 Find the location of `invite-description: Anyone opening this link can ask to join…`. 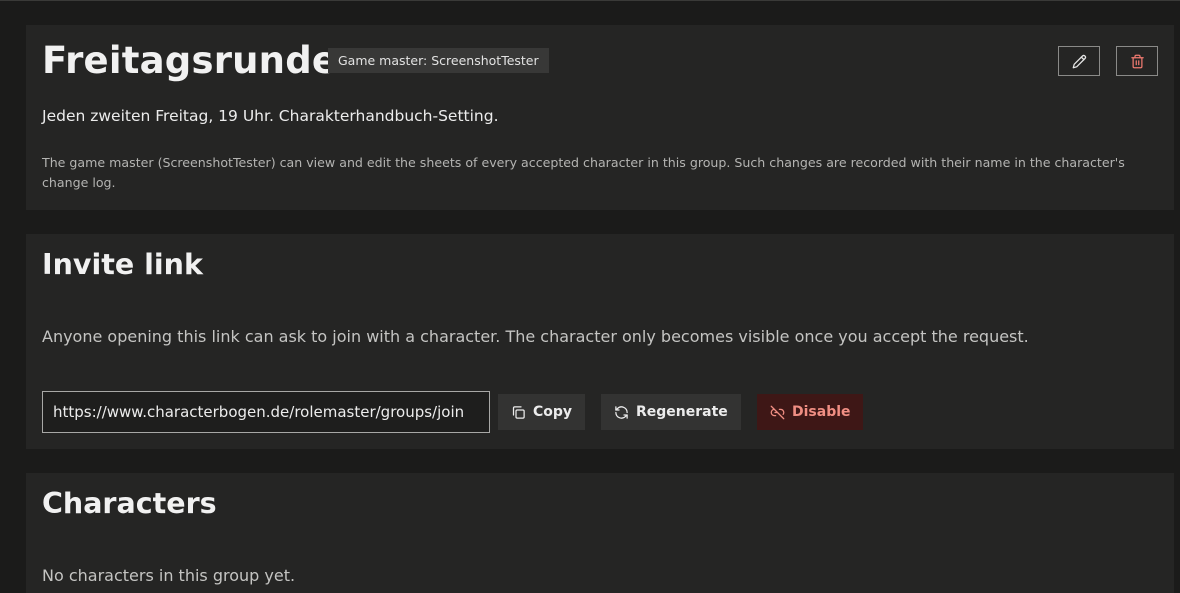

invite-description: Anyone opening this link can ask to join… is located at coordinates (535, 336).